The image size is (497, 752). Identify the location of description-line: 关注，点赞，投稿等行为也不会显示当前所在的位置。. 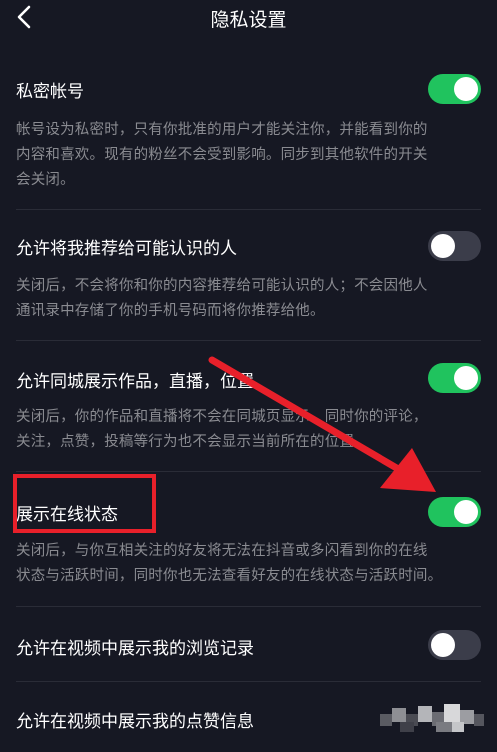
(192, 442).